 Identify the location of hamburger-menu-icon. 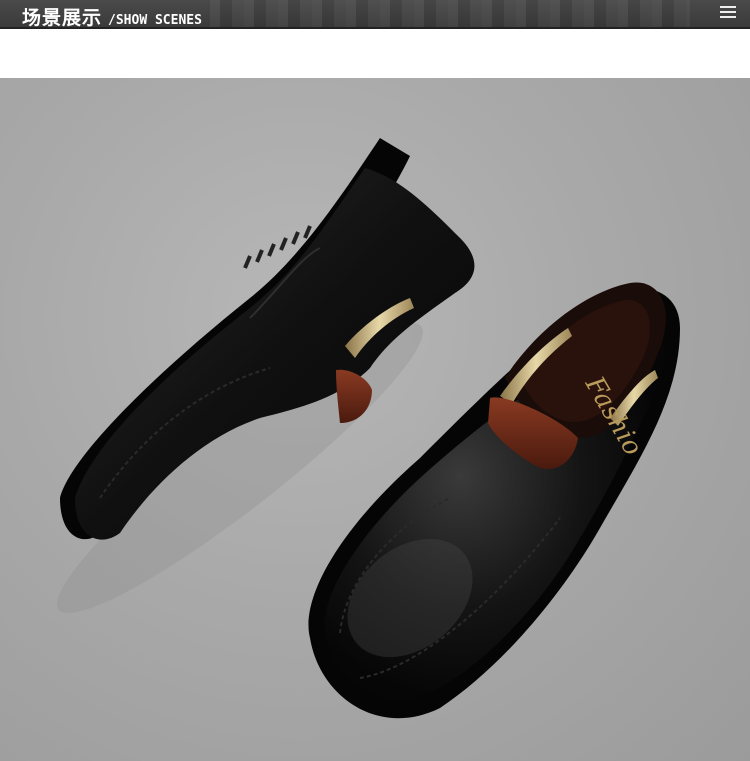
(728, 13).